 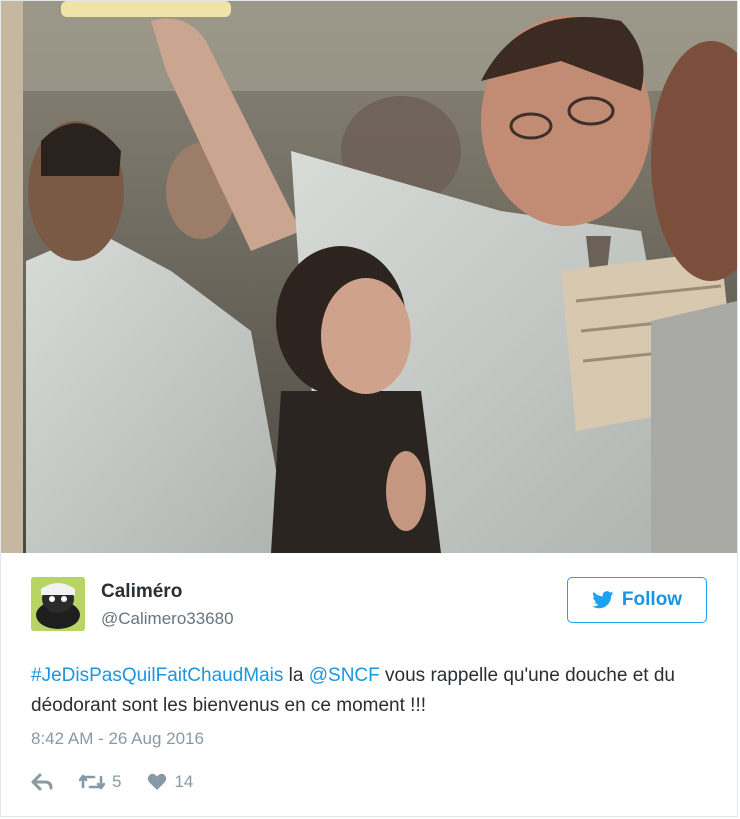 I want to click on retweet-count: 5, so click(x=117, y=781).